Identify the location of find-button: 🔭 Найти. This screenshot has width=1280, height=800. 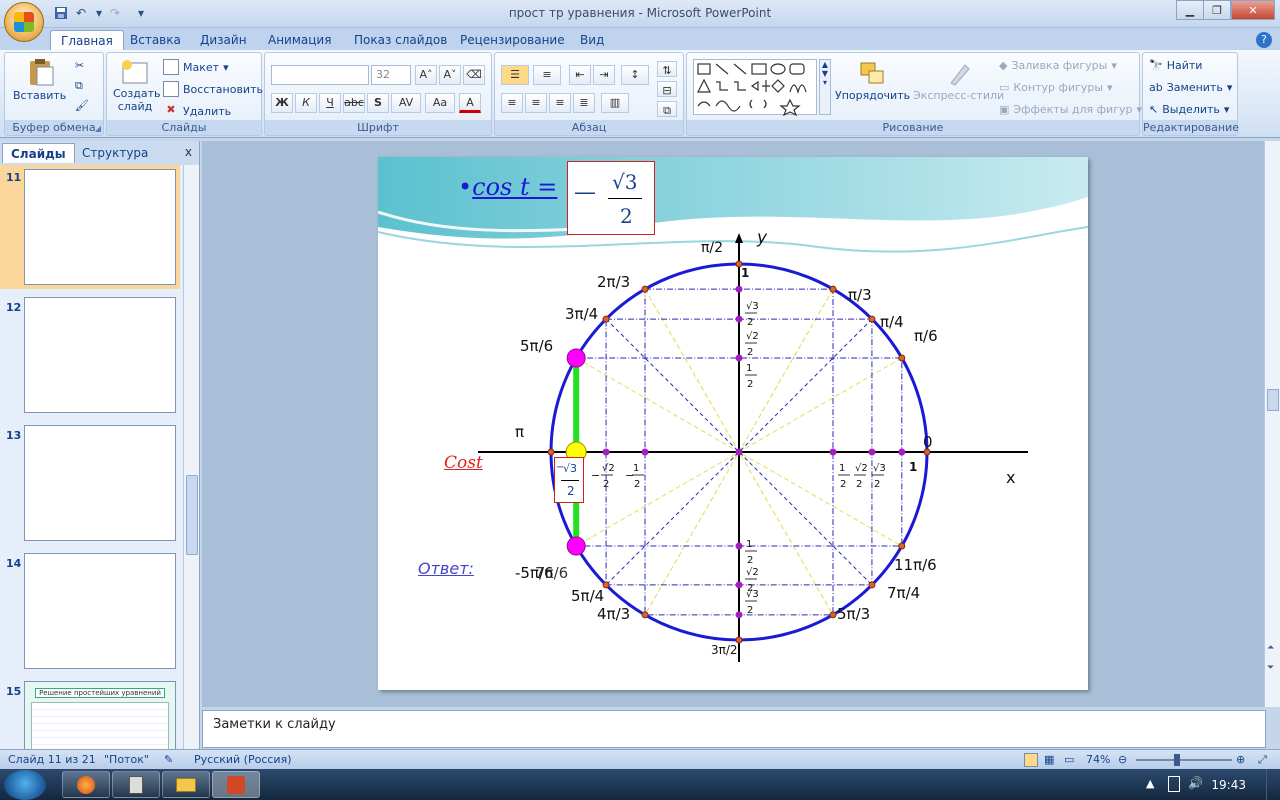
(1175, 65).